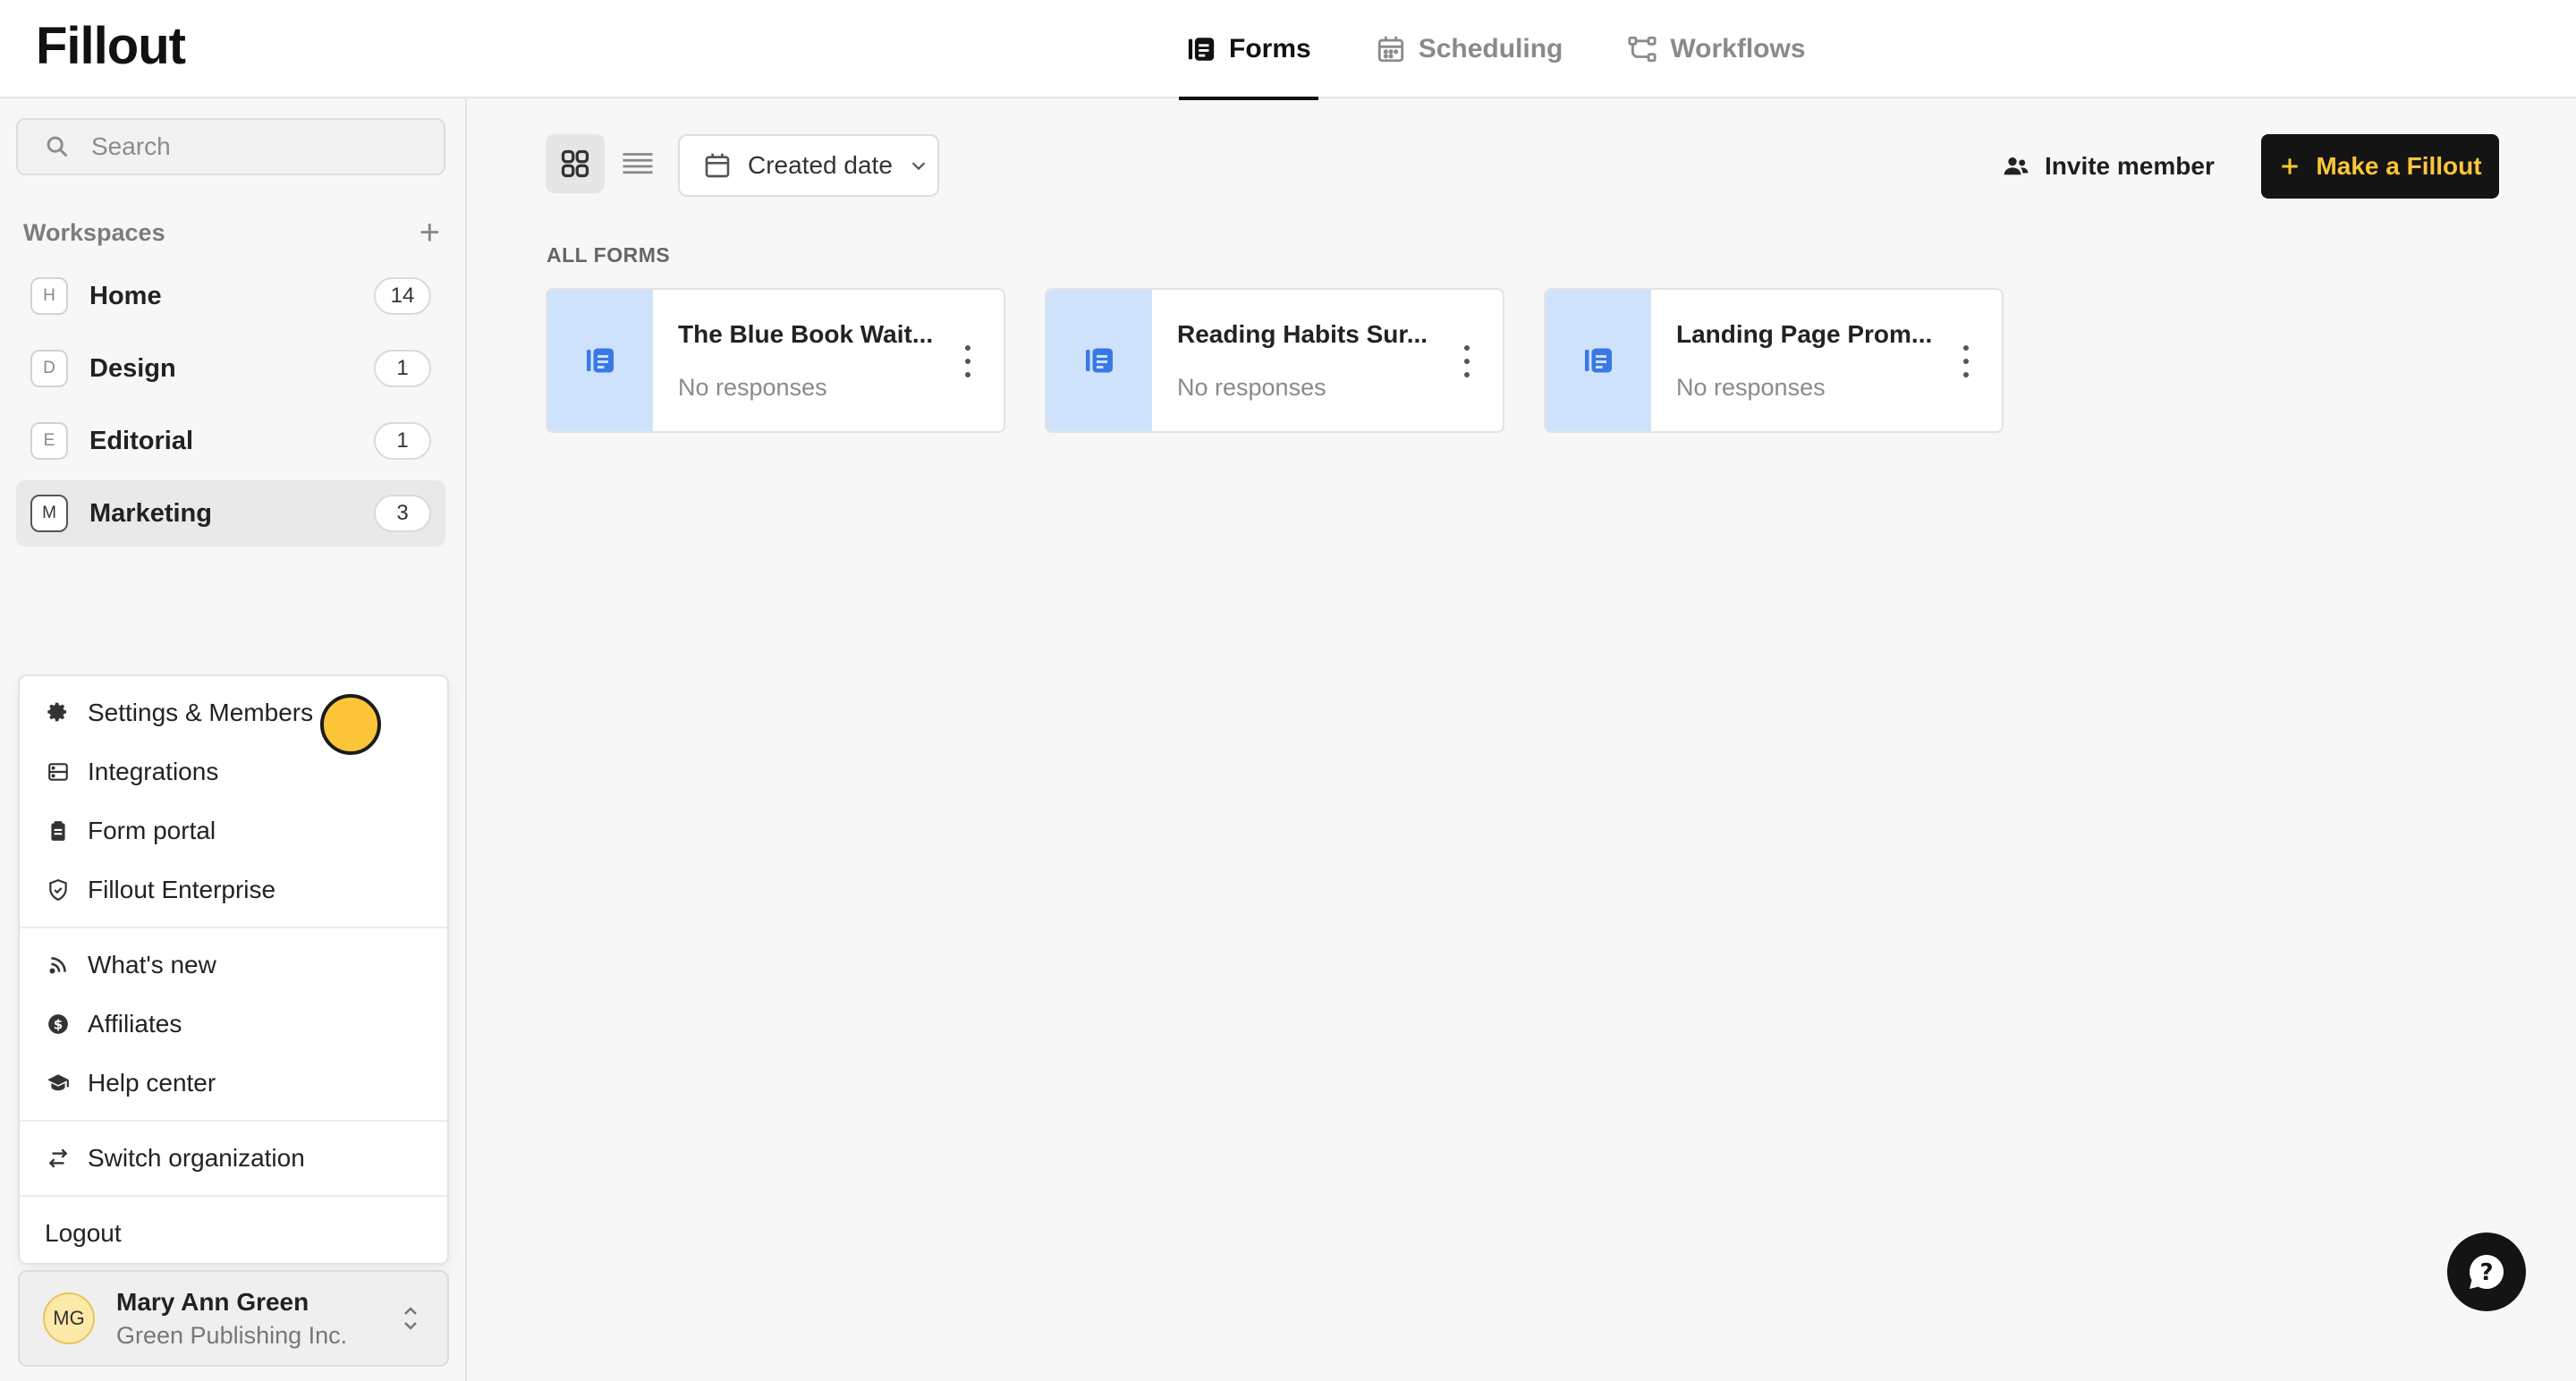  I want to click on sidebar-item-home: H Home 14, so click(230, 296).